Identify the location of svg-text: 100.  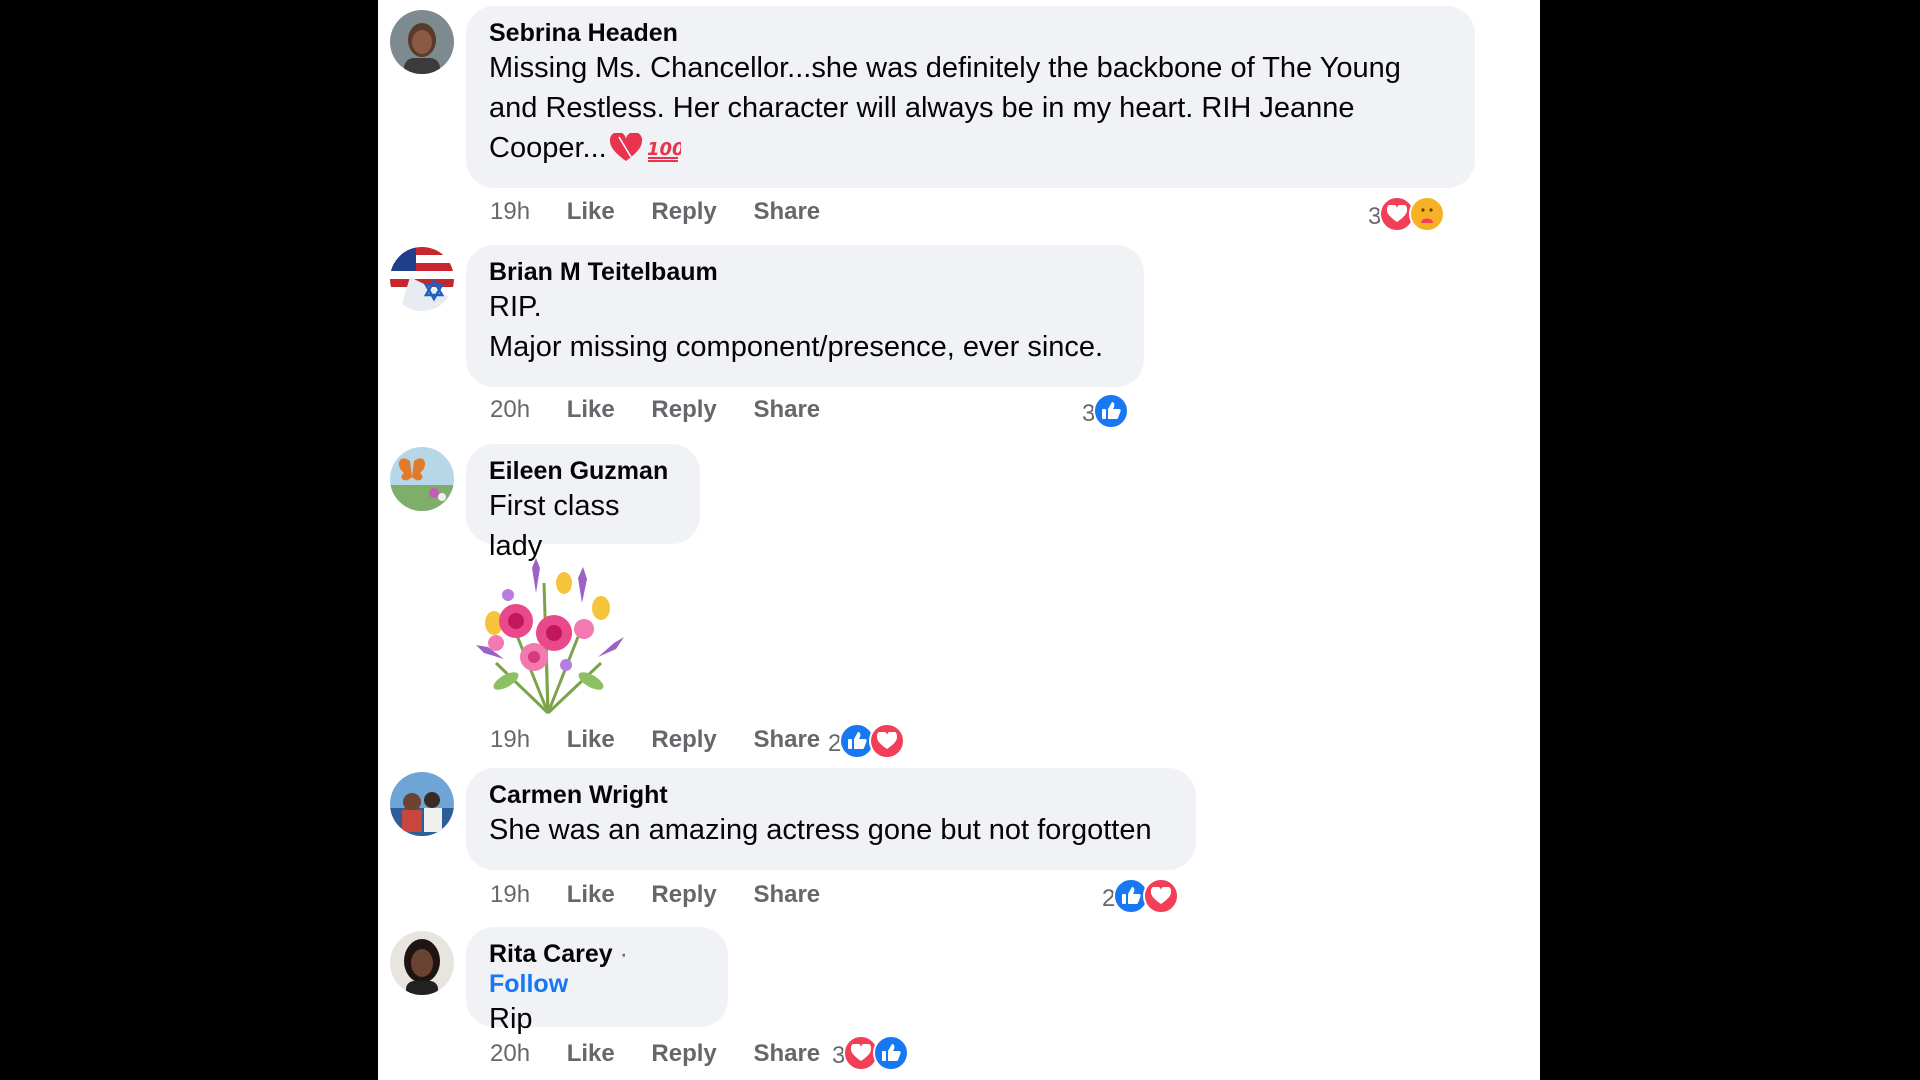
(664, 149).